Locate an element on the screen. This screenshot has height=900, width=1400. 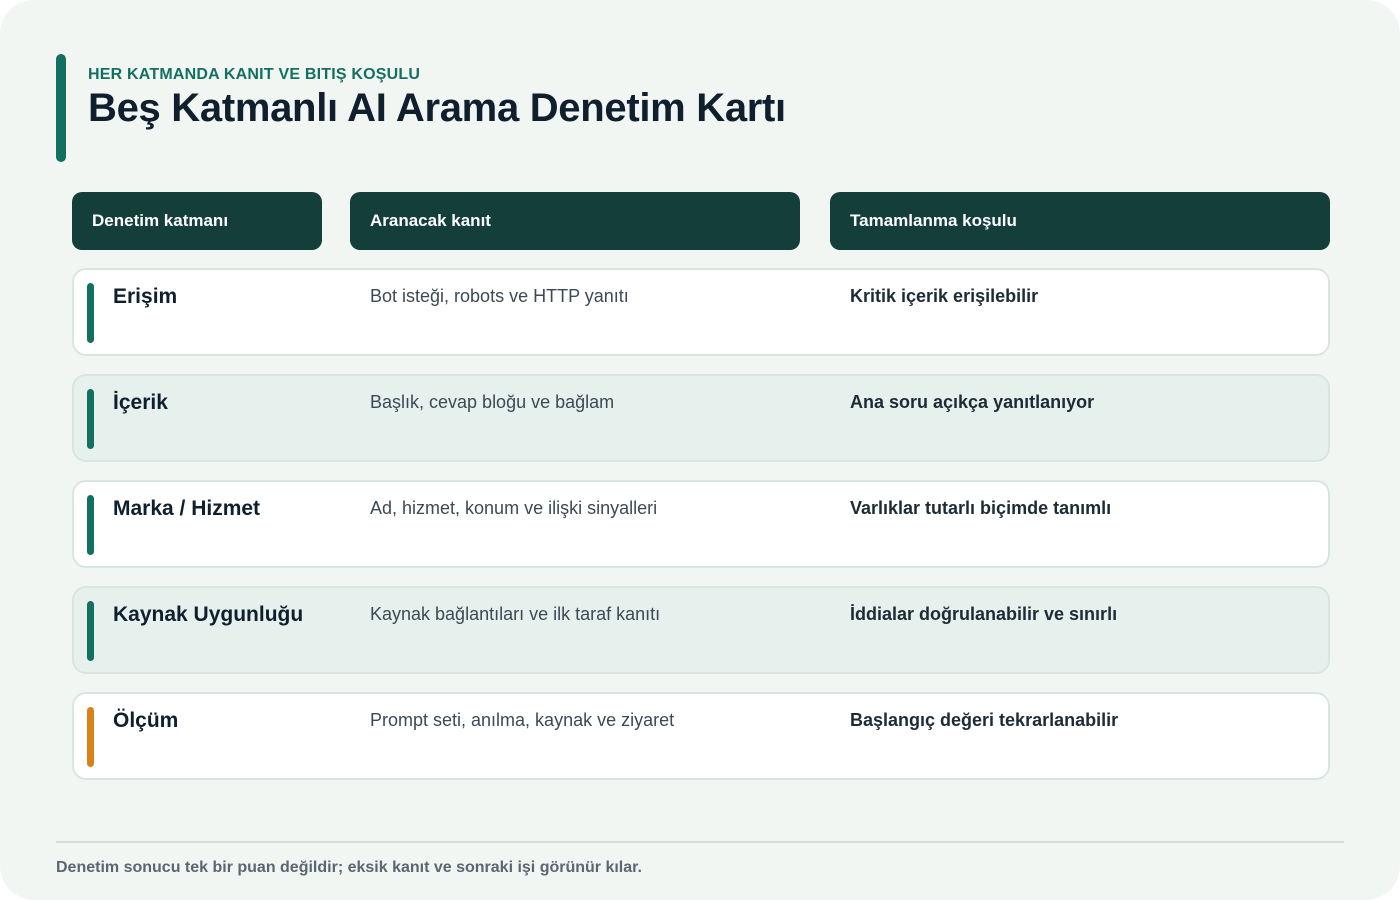
row-evidence: Prompt seti, anılma, kaynak ve ziyaret is located at coordinates (522, 720).